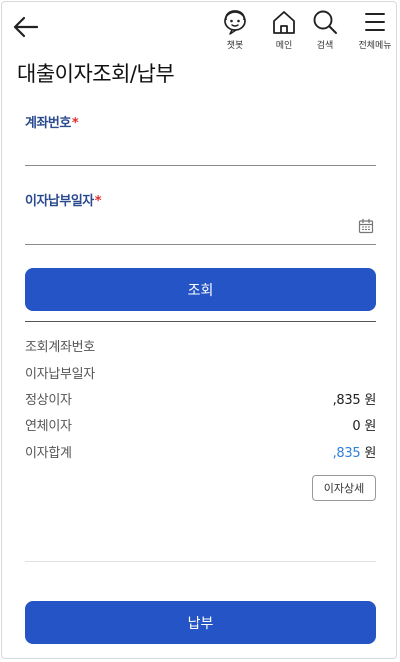 This screenshot has height=662, width=400. I want to click on calendar-icon, so click(366, 226).